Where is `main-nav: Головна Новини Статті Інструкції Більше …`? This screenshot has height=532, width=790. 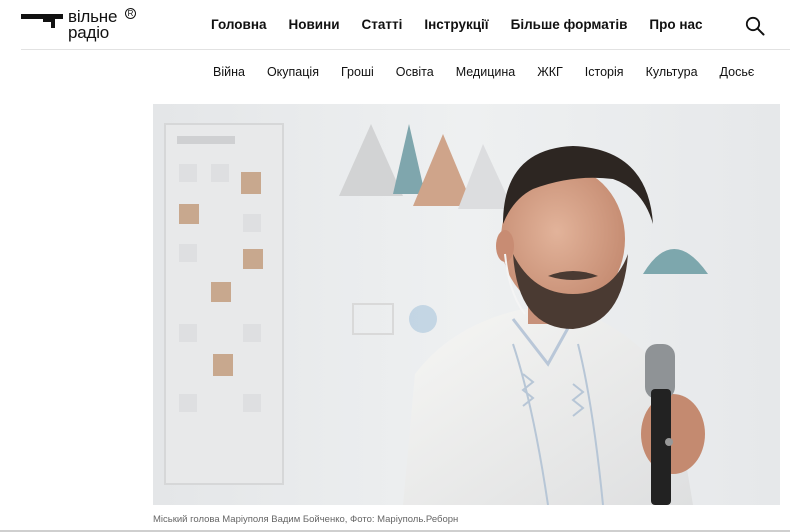
main-nav: Головна Новини Статті Інструкції Більше … is located at coordinates (457, 24).